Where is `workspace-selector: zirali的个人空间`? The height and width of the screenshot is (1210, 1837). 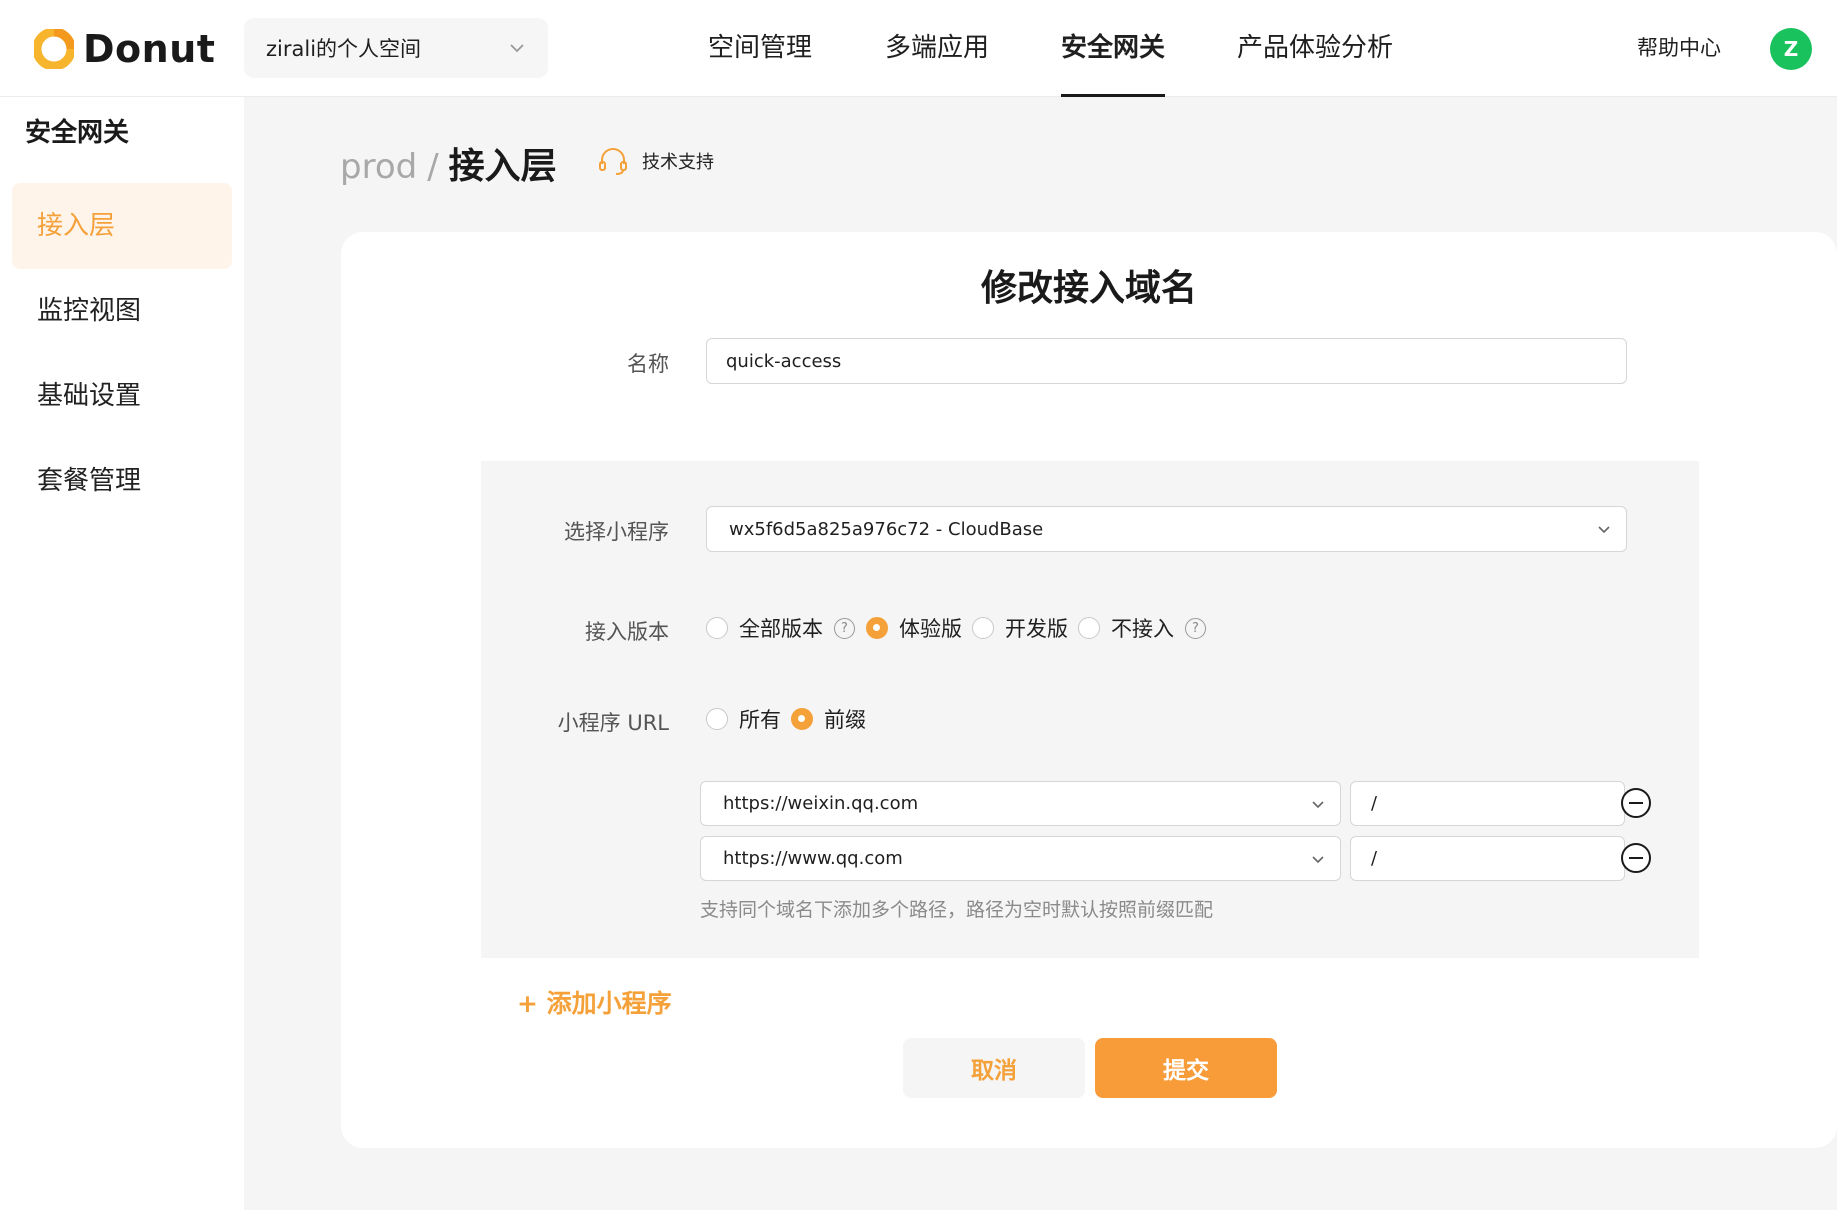 workspace-selector: zirali的个人空间 is located at coordinates (396, 48).